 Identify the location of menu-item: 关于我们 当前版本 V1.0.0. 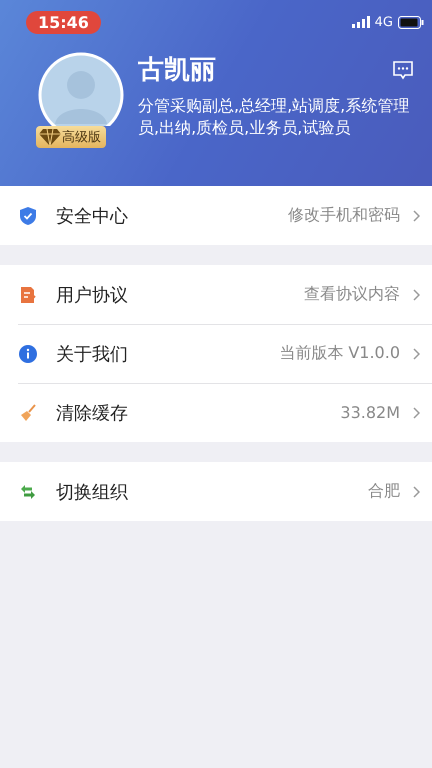
(216, 353).